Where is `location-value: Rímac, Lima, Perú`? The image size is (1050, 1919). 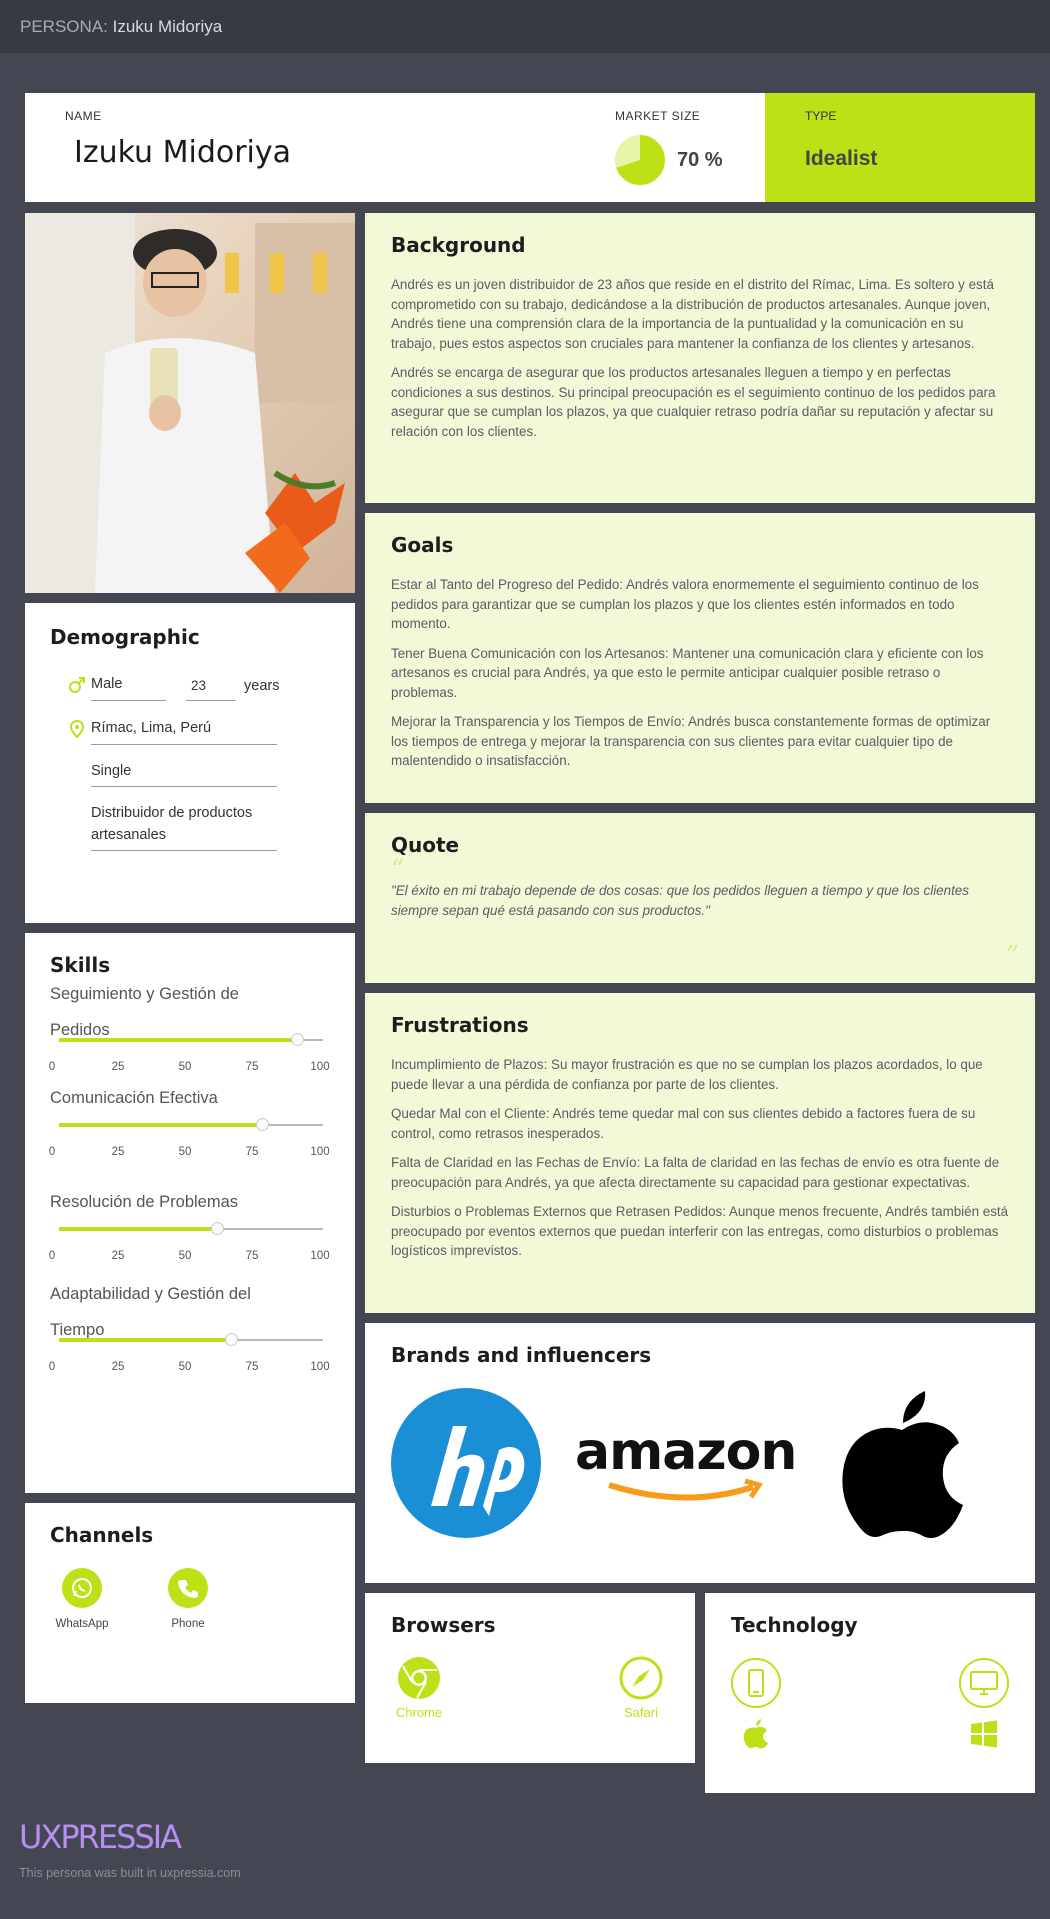 location-value: Rímac, Lima, Perú is located at coordinates (151, 728).